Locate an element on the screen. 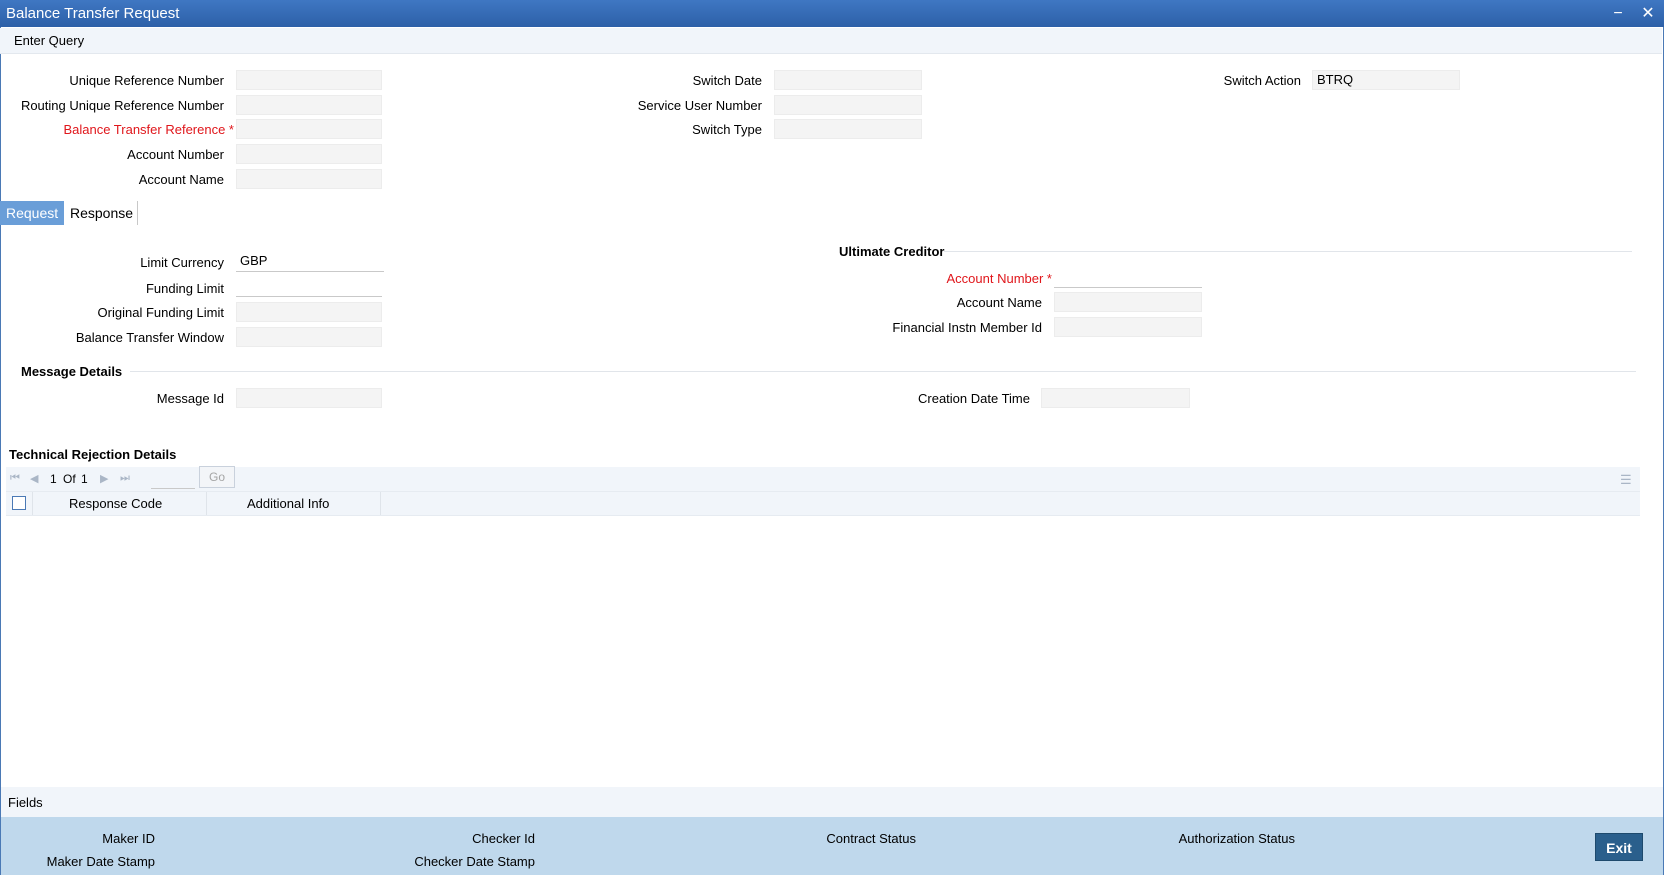  go-button: Go is located at coordinates (217, 477).